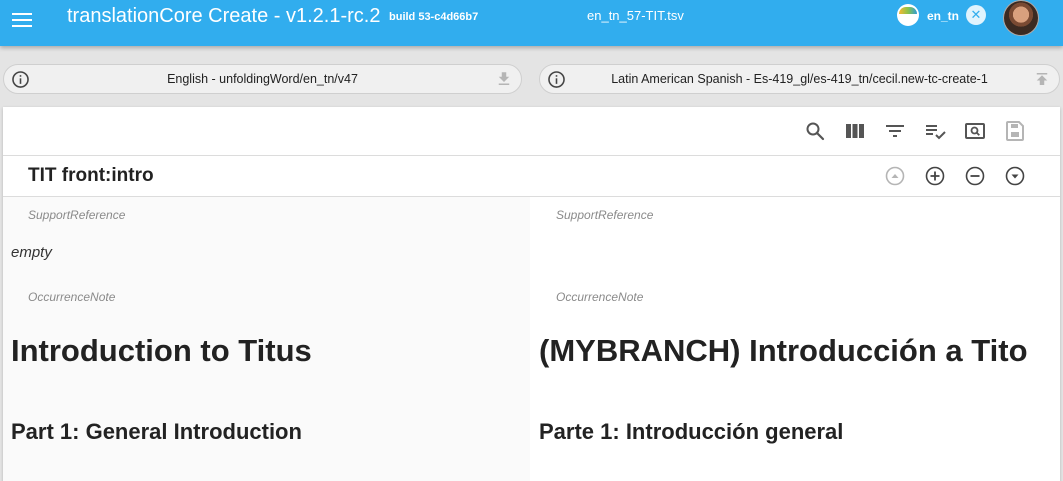 This screenshot has height=481, width=1063. I want to click on move-up-icon, so click(895, 176).